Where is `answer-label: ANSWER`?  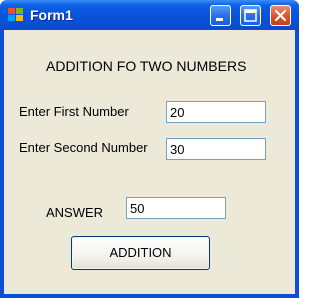 answer-label: ANSWER is located at coordinates (75, 212).